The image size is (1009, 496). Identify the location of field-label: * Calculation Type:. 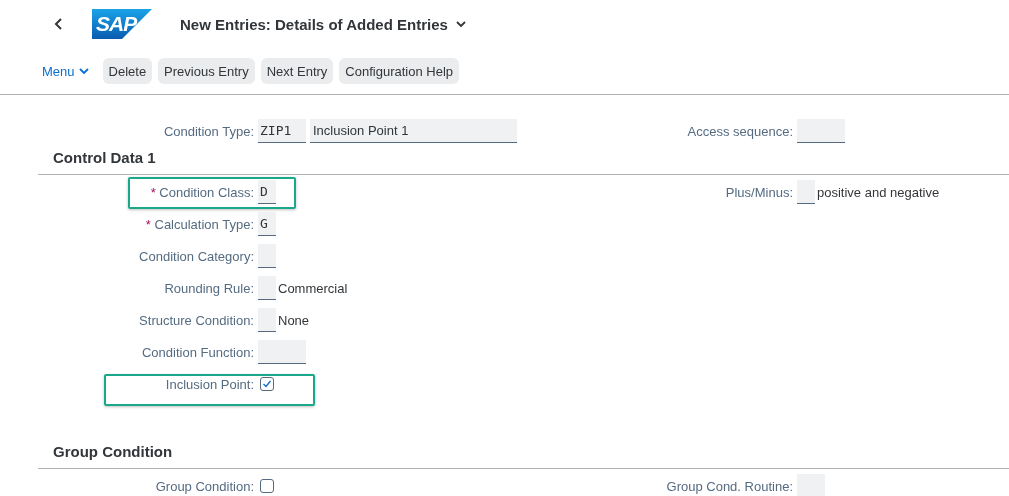
(199, 224).